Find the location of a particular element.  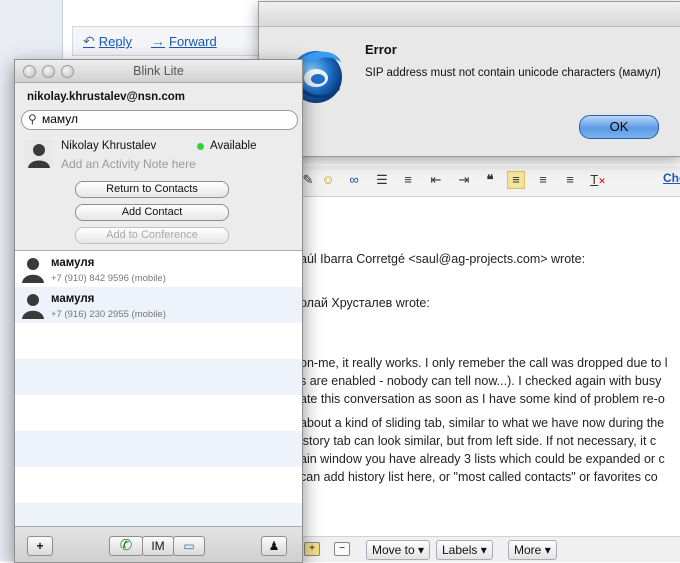

im-button: IM is located at coordinates (158, 546).